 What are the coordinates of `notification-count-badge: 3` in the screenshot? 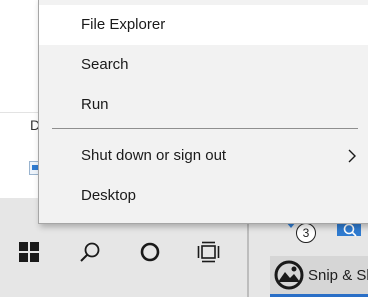 It's located at (306, 233).